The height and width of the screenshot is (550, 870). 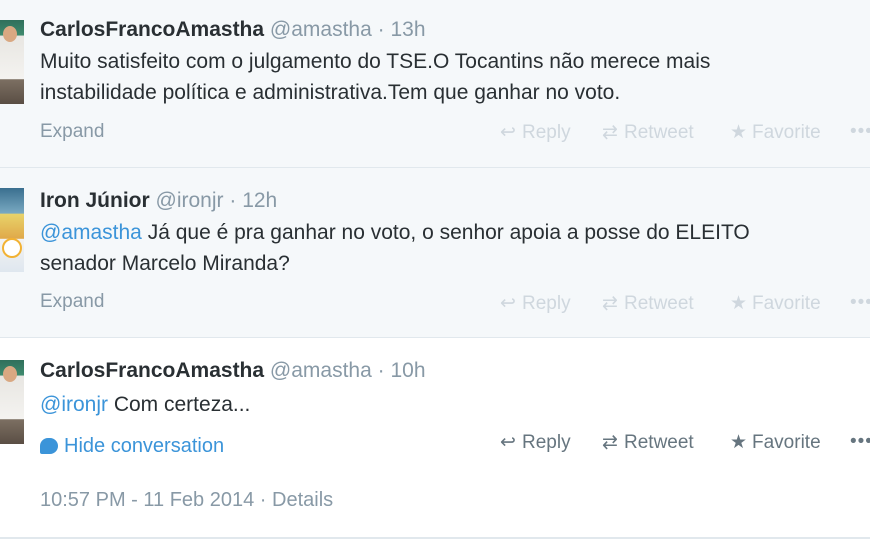 What do you see at coordinates (435, 538) in the screenshot?
I see `divider` at bounding box center [435, 538].